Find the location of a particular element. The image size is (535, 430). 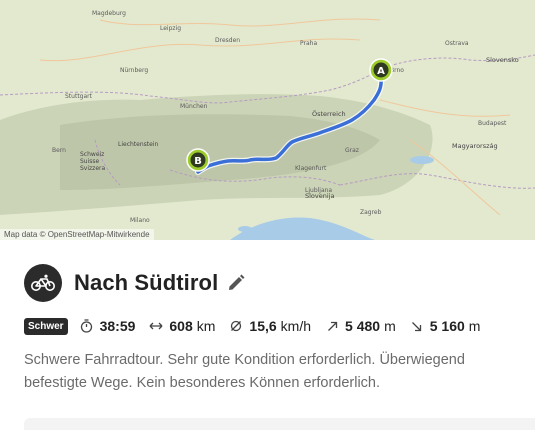

horizontal-arrows-icon is located at coordinates (156, 326).